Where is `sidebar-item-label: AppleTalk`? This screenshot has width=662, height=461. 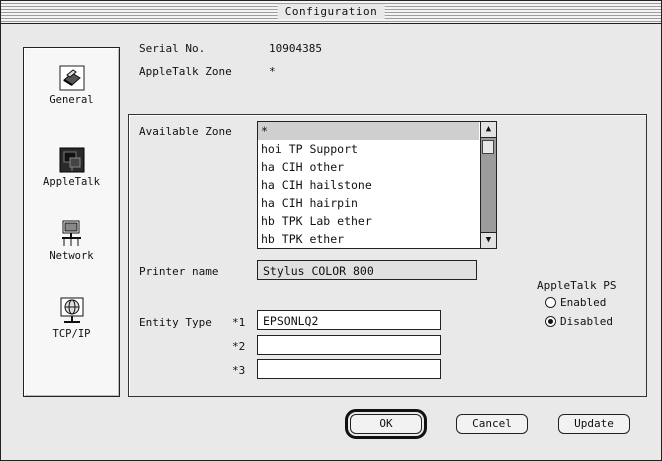
sidebar-item-label: AppleTalk is located at coordinates (71, 182).